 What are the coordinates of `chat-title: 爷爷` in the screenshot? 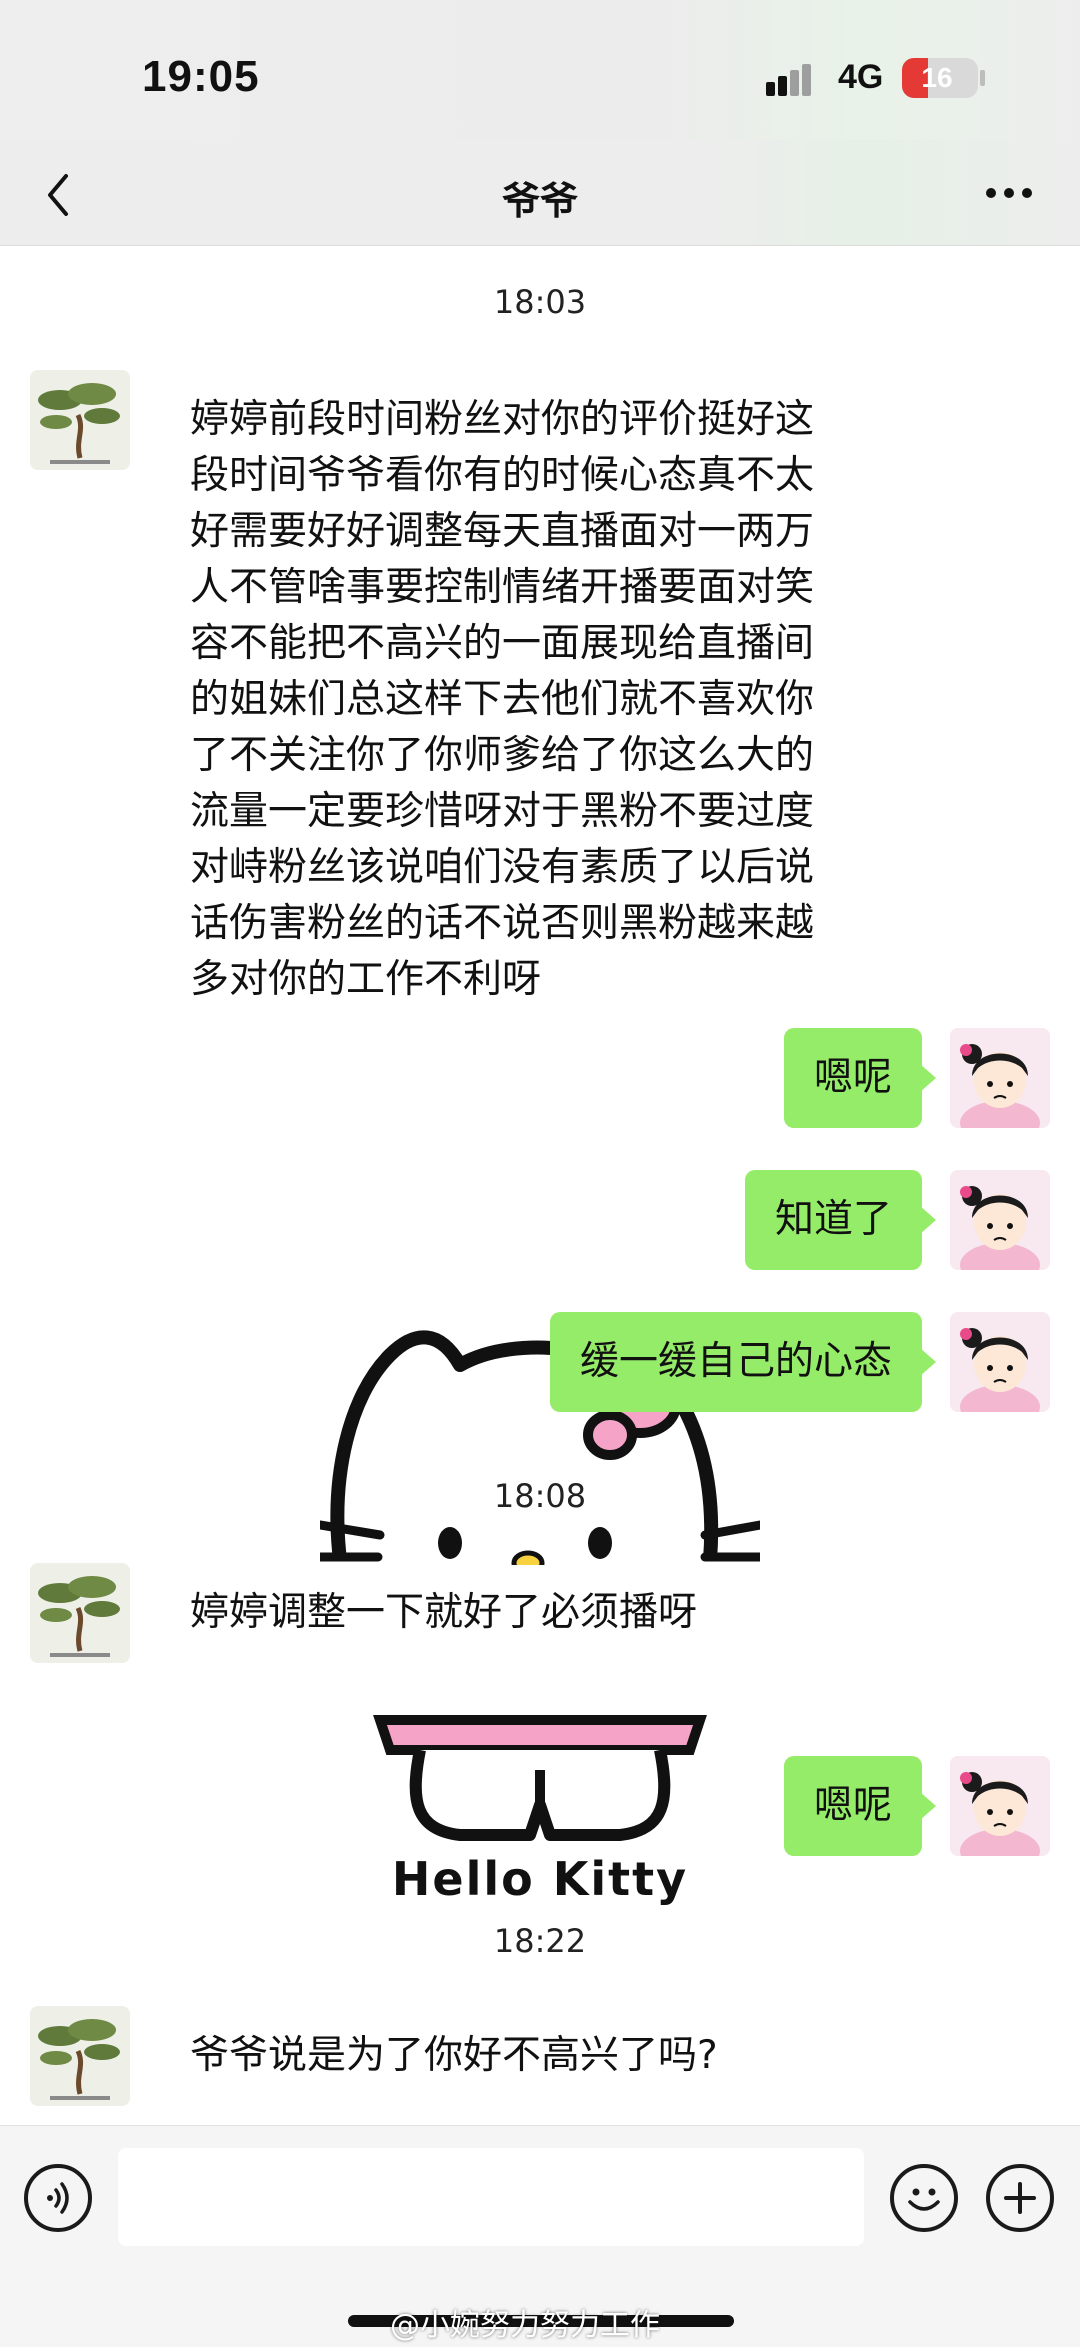 It's located at (539, 201).